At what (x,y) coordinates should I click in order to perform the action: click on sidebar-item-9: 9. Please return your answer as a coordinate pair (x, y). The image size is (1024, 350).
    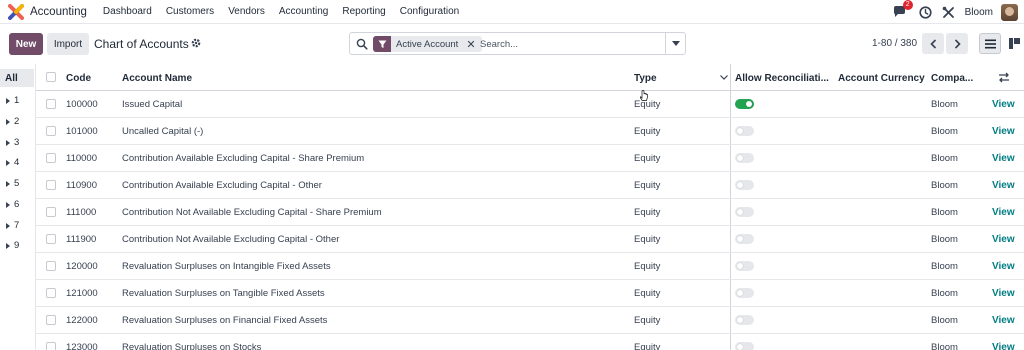
    Looking at the image, I should click on (12, 245).